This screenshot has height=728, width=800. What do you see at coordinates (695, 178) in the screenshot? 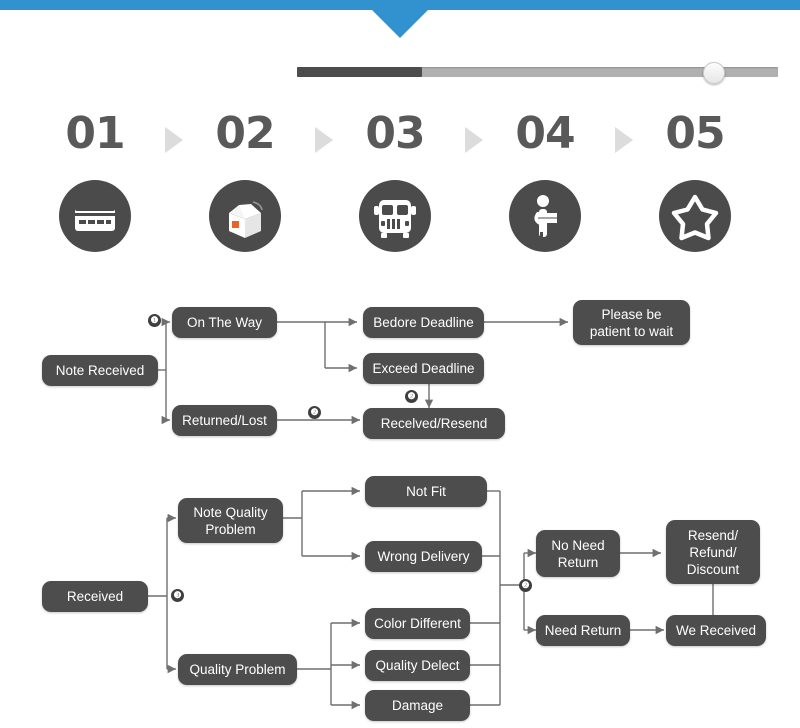
I see `process-step-05: 05` at bounding box center [695, 178].